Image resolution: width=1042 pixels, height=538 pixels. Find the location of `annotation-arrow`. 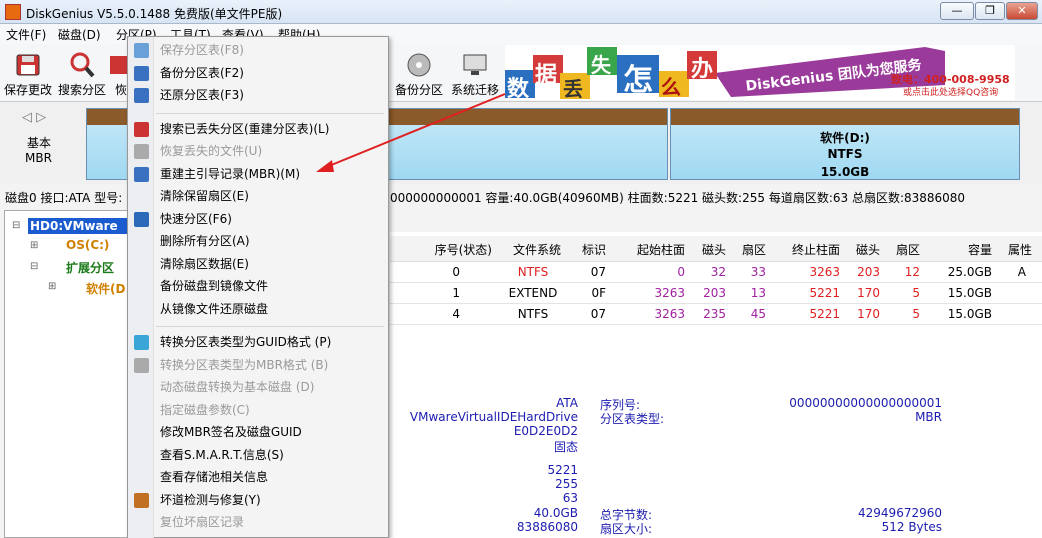

annotation-arrow is located at coordinates (411, 132).